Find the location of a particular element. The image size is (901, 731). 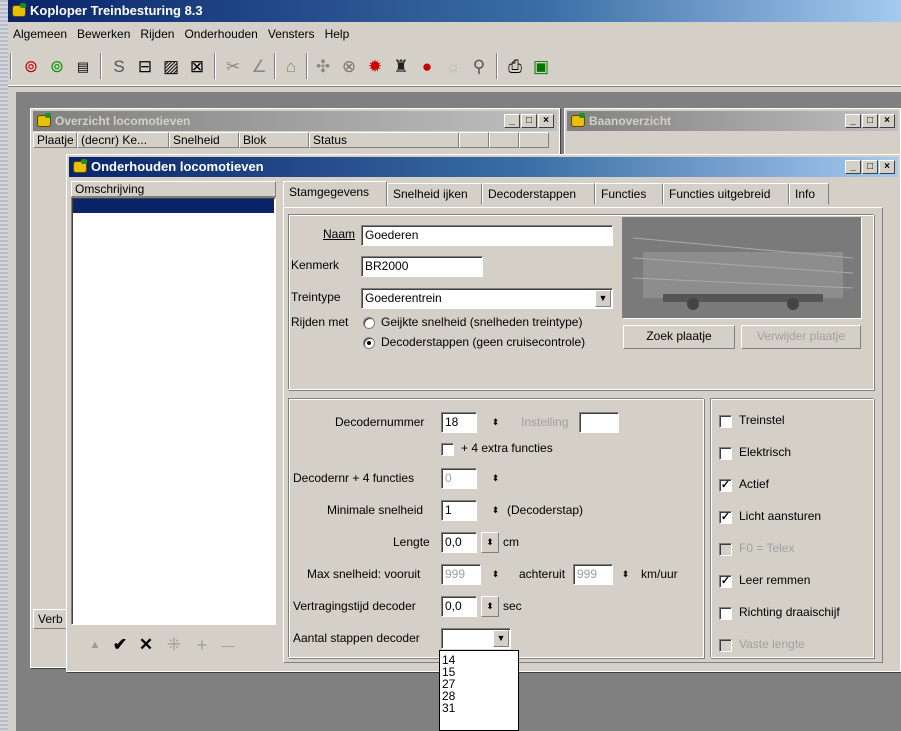

max-achteruit-input: 999 is located at coordinates (593, 574).